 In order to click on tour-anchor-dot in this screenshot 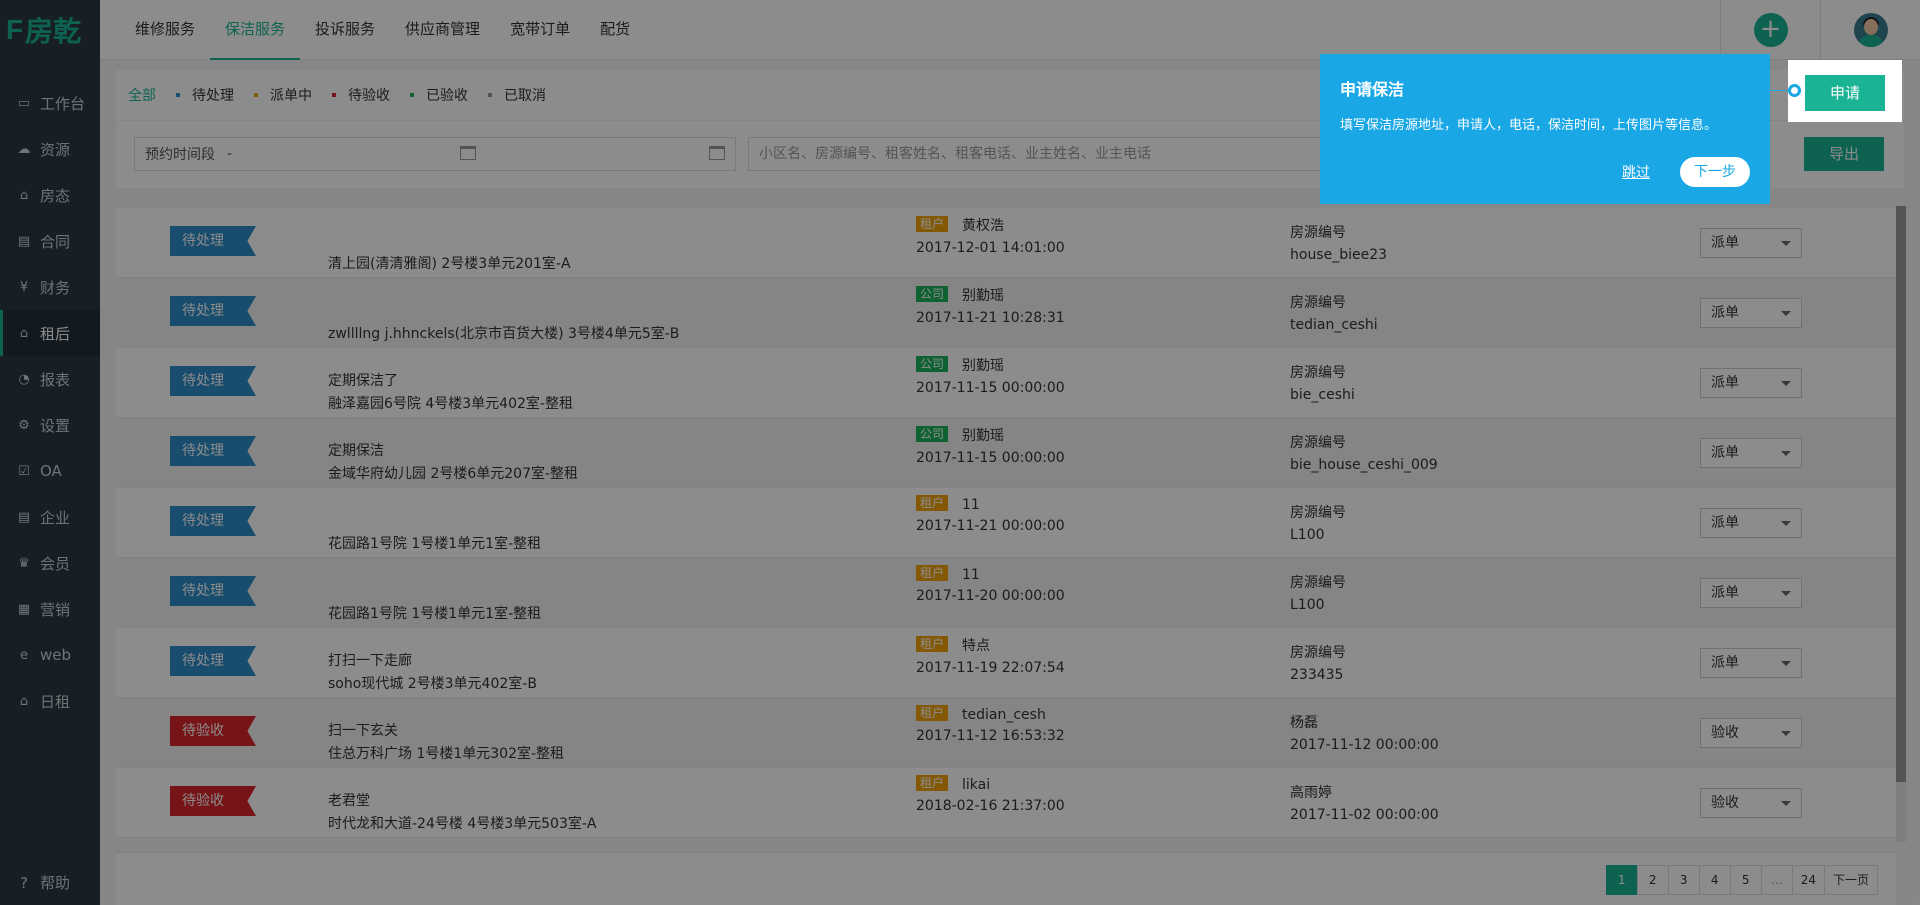, I will do `click(1794, 90)`.